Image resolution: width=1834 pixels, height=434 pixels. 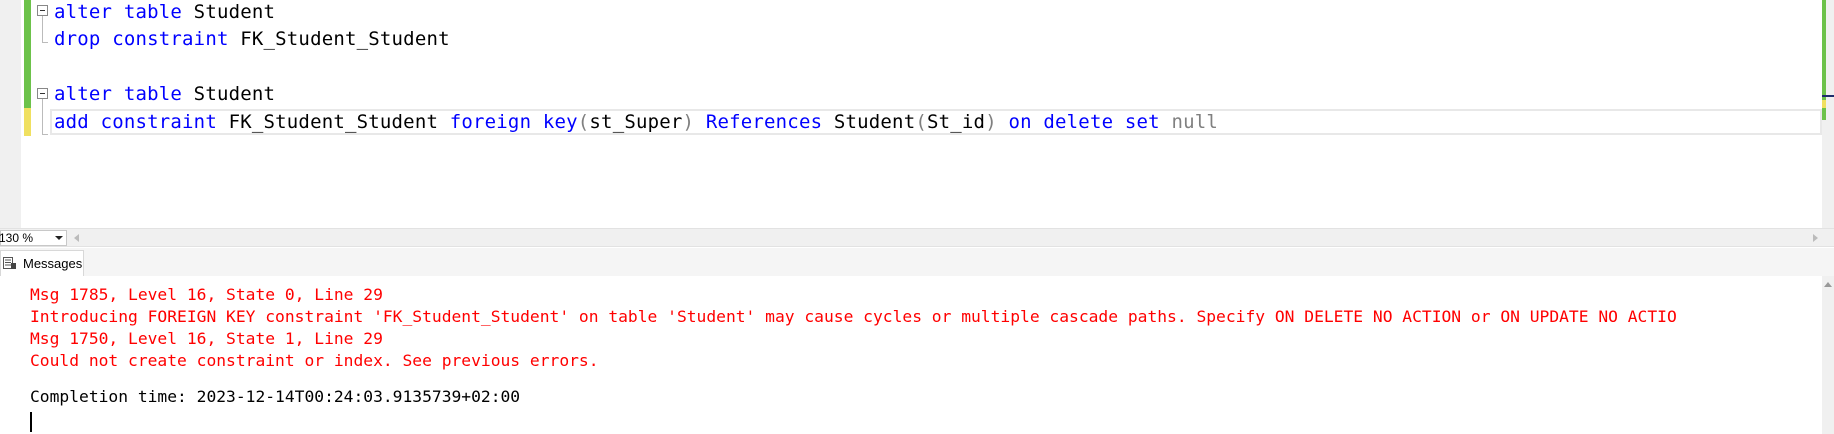 What do you see at coordinates (42, 10) in the screenshot?
I see `collapse-block-1-icon` at bounding box center [42, 10].